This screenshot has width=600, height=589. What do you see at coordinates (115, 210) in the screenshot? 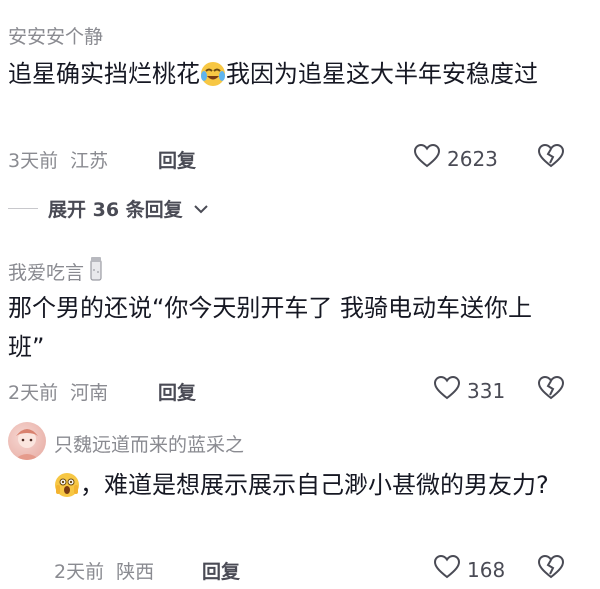
I see `expand-replies-label: 展开 36 条回复` at bounding box center [115, 210].